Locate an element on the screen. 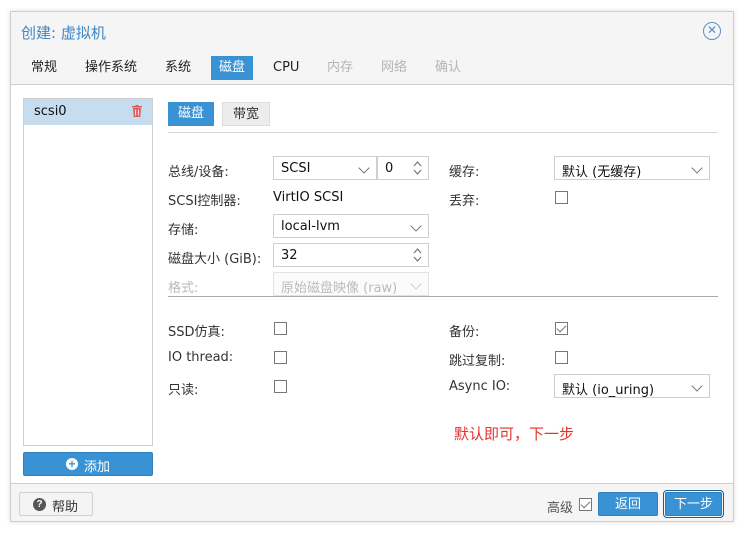  backup-label: 备份: is located at coordinates (464, 332).